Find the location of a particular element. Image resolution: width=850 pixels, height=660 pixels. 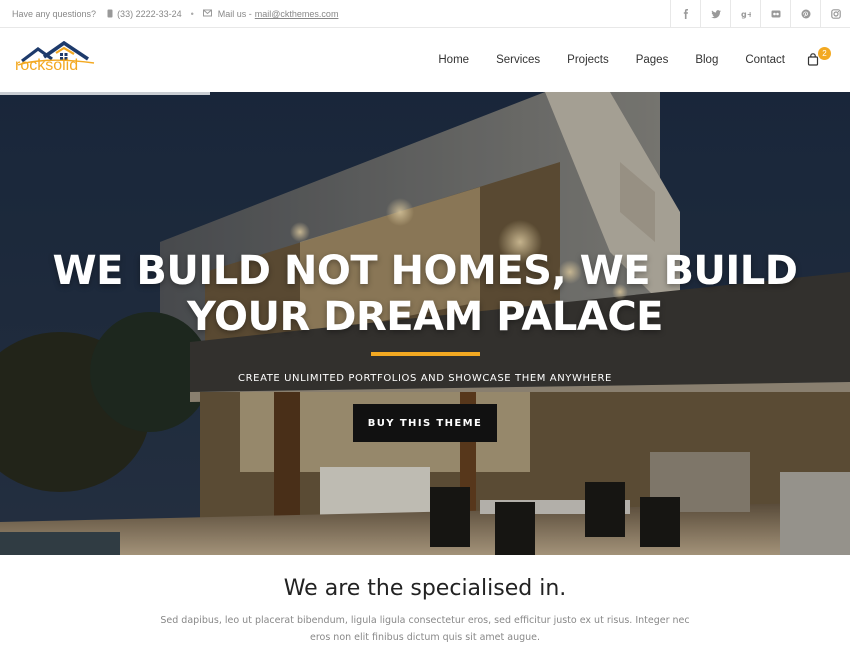

social-links: g+ is located at coordinates (760, 14).